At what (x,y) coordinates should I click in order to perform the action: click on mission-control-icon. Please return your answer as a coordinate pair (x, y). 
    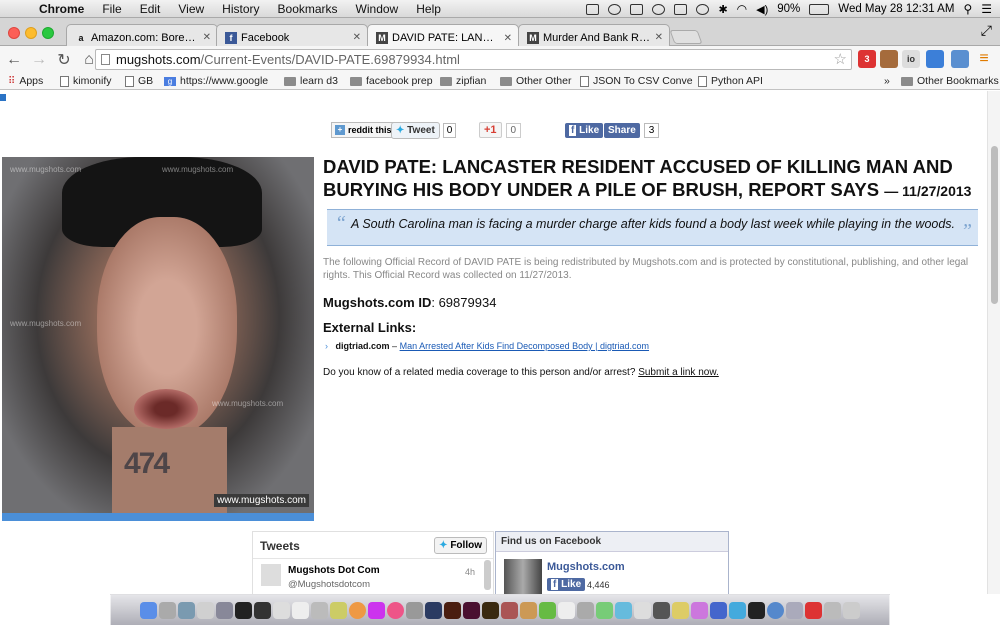
    Looking at the image, I should click on (186, 610).